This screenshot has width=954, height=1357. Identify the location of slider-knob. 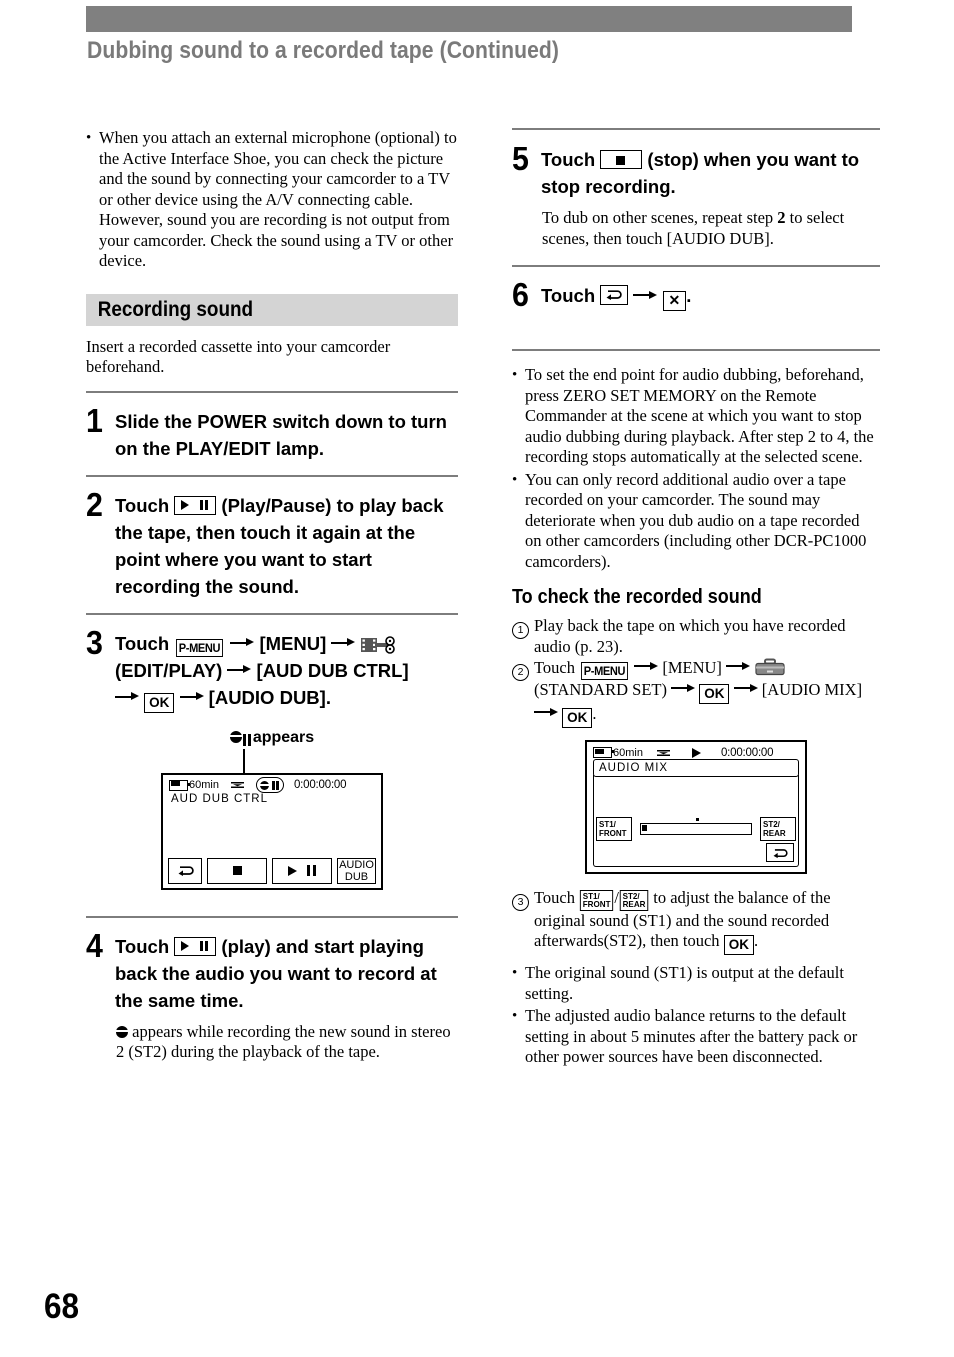
(644, 828).